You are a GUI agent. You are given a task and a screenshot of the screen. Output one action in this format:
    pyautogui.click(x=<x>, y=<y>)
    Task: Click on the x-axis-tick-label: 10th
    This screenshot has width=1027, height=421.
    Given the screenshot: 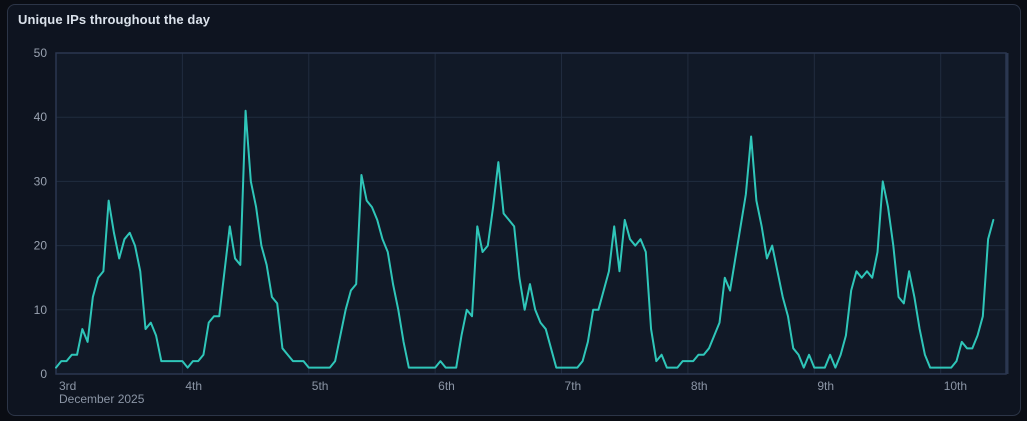 What is the action you would take?
    pyautogui.click(x=955, y=386)
    